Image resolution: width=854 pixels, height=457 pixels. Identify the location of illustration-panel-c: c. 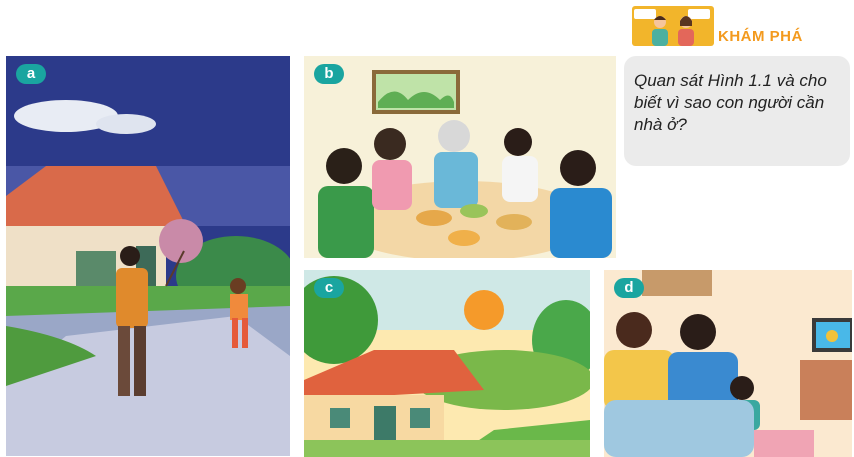
(447, 363).